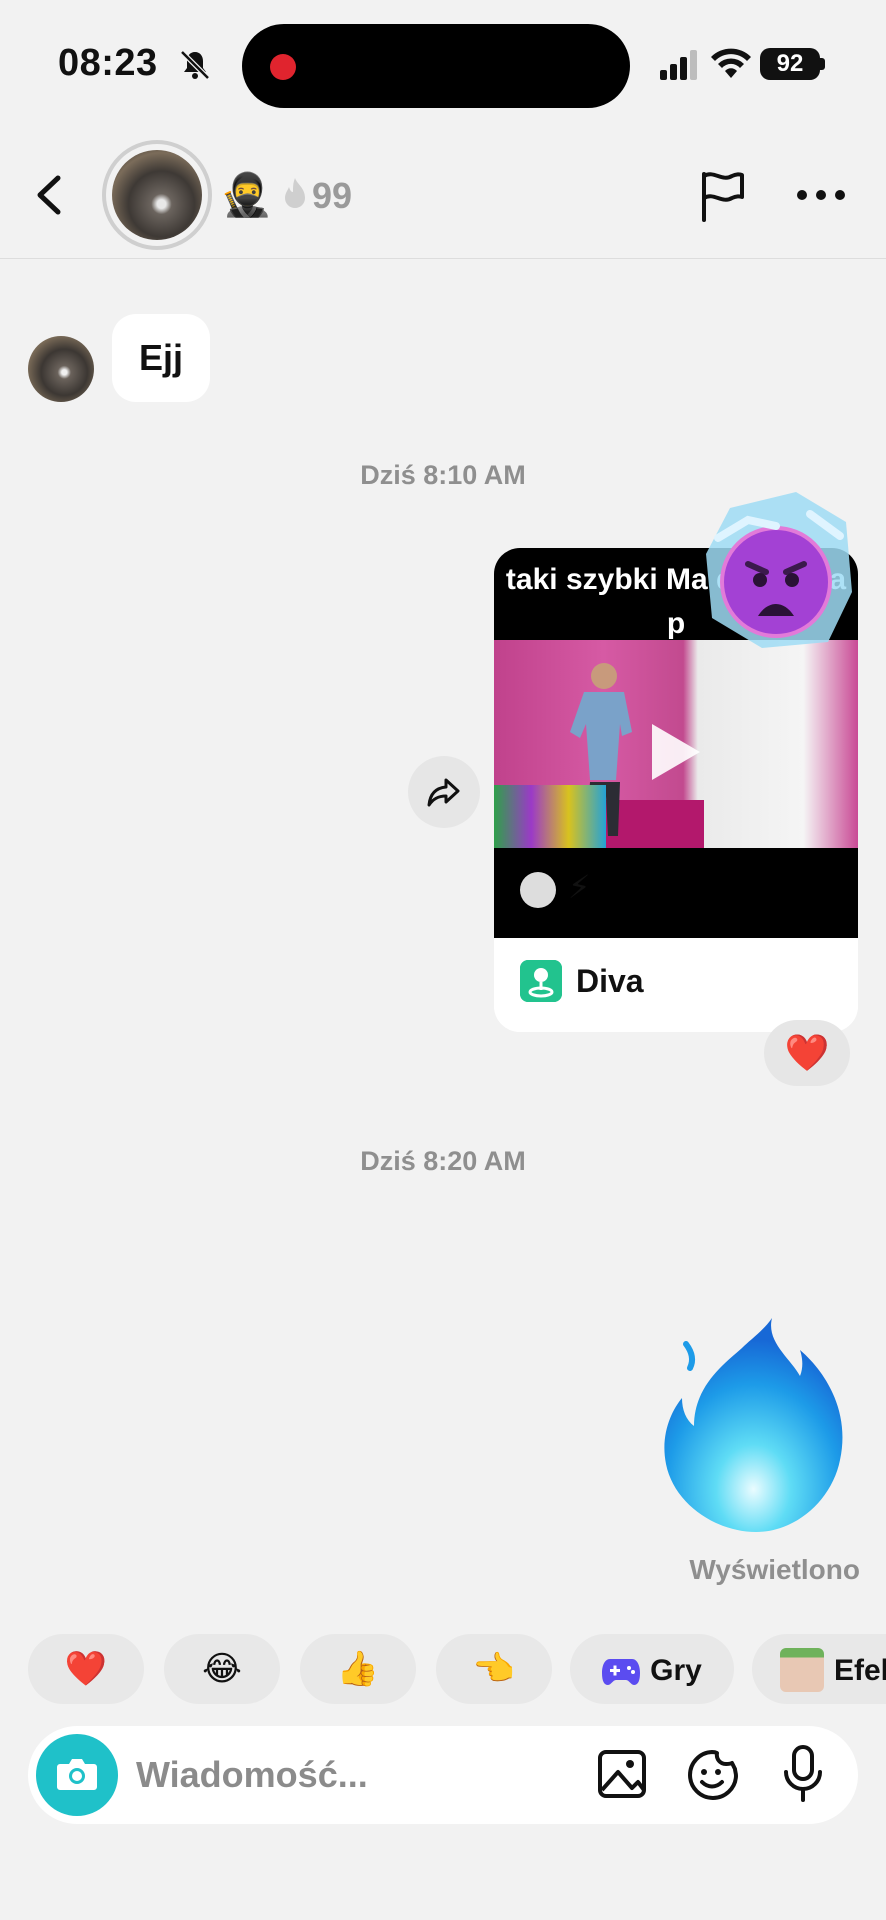 This screenshot has width=886, height=1920. What do you see at coordinates (50, 195) in the screenshot?
I see `back-arrow-icon` at bounding box center [50, 195].